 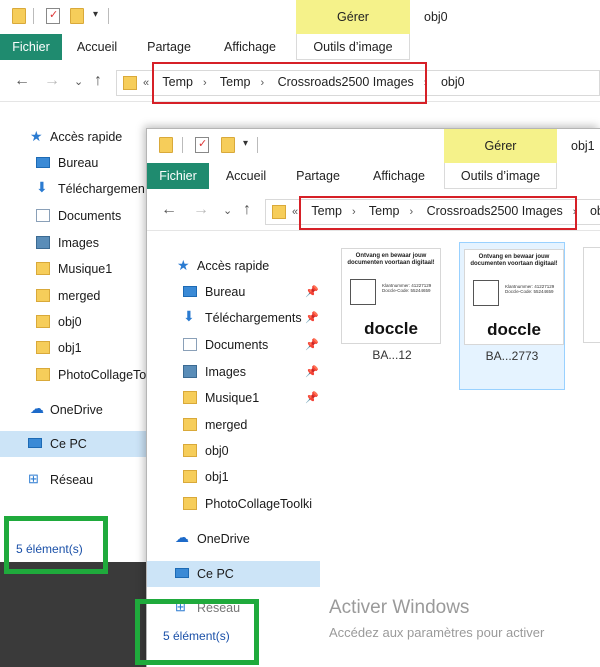 I want to click on nav-item-telechargements: ⬇ Téléchargements 📌, so click(x=235, y=318).